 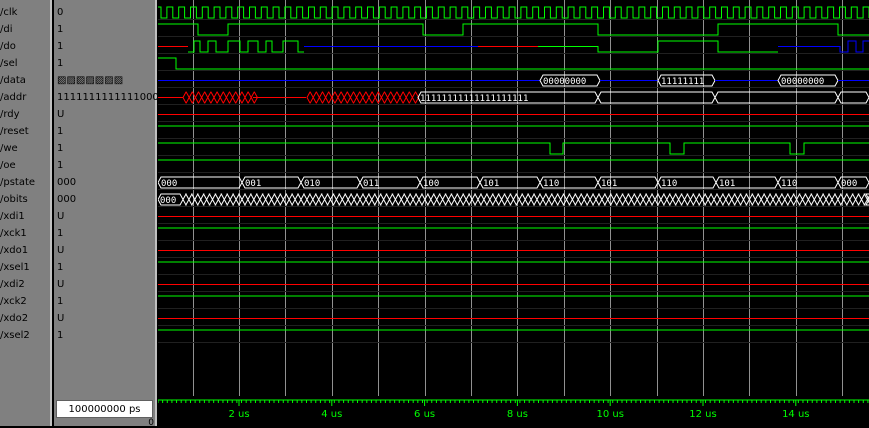 What do you see at coordinates (107, 335) in the screenshot?
I see `signal-value-xsel2: 1` at bounding box center [107, 335].